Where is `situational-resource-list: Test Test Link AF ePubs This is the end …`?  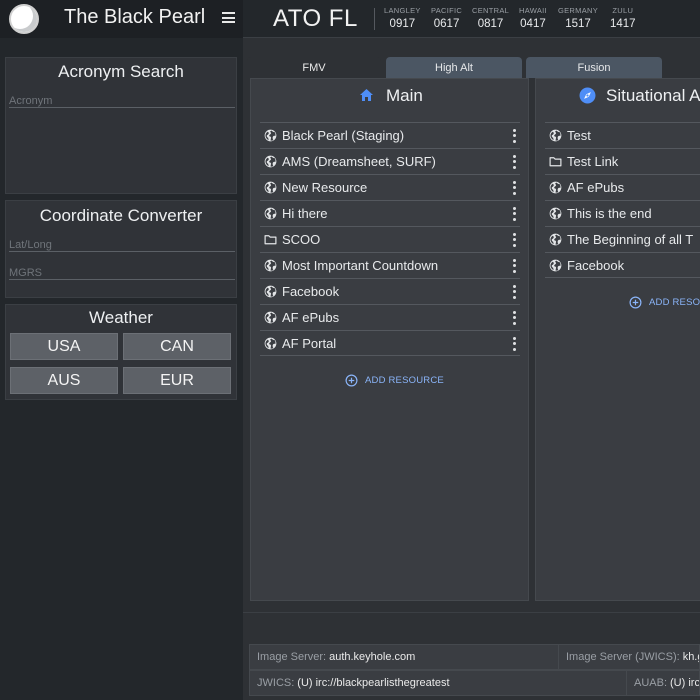 situational-resource-list: Test Test Link AF ePubs This is the end … is located at coordinates (622, 200).